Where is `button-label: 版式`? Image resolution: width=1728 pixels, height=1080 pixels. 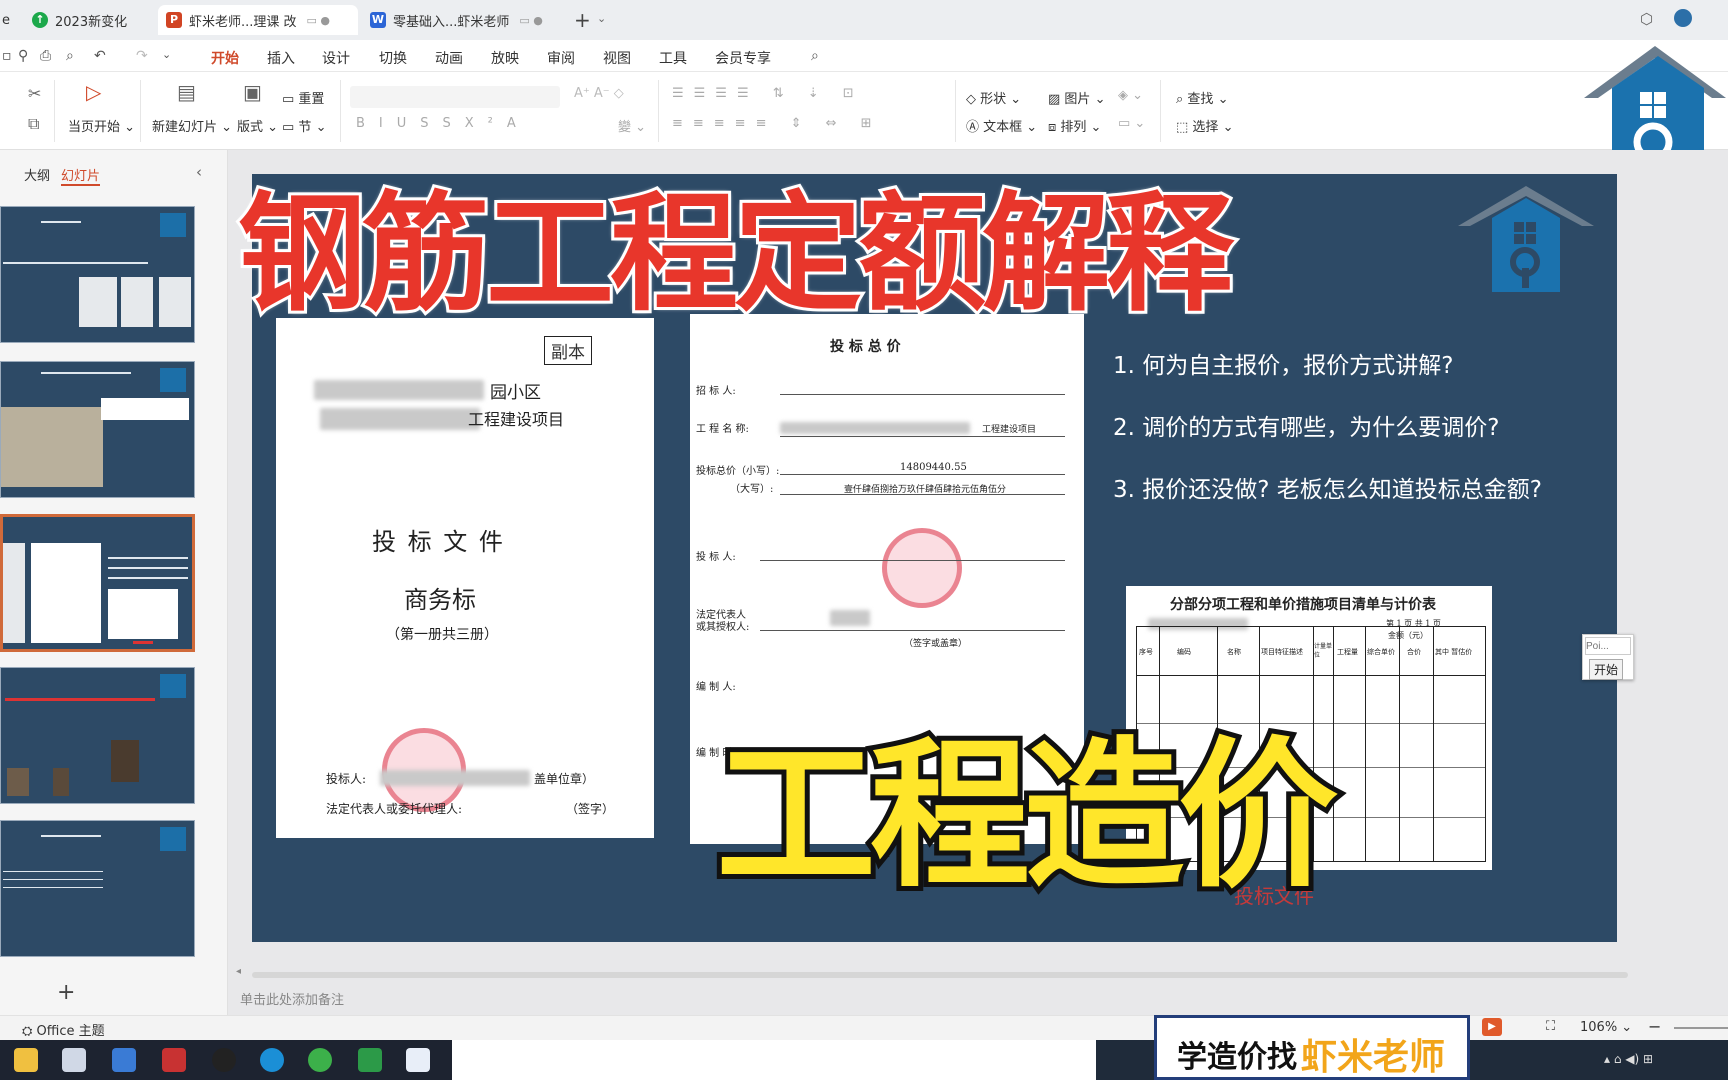 button-label: 版式 is located at coordinates (250, 127).